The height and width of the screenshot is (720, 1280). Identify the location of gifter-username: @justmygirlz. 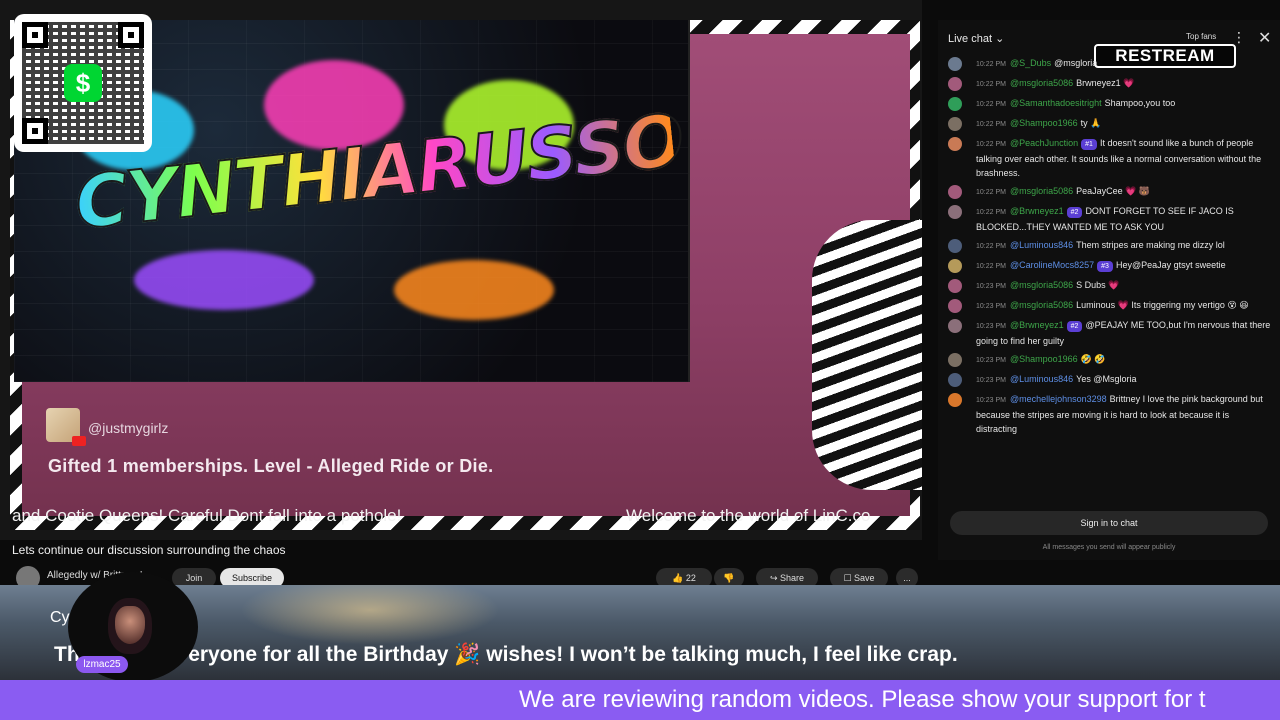
(128, 428).